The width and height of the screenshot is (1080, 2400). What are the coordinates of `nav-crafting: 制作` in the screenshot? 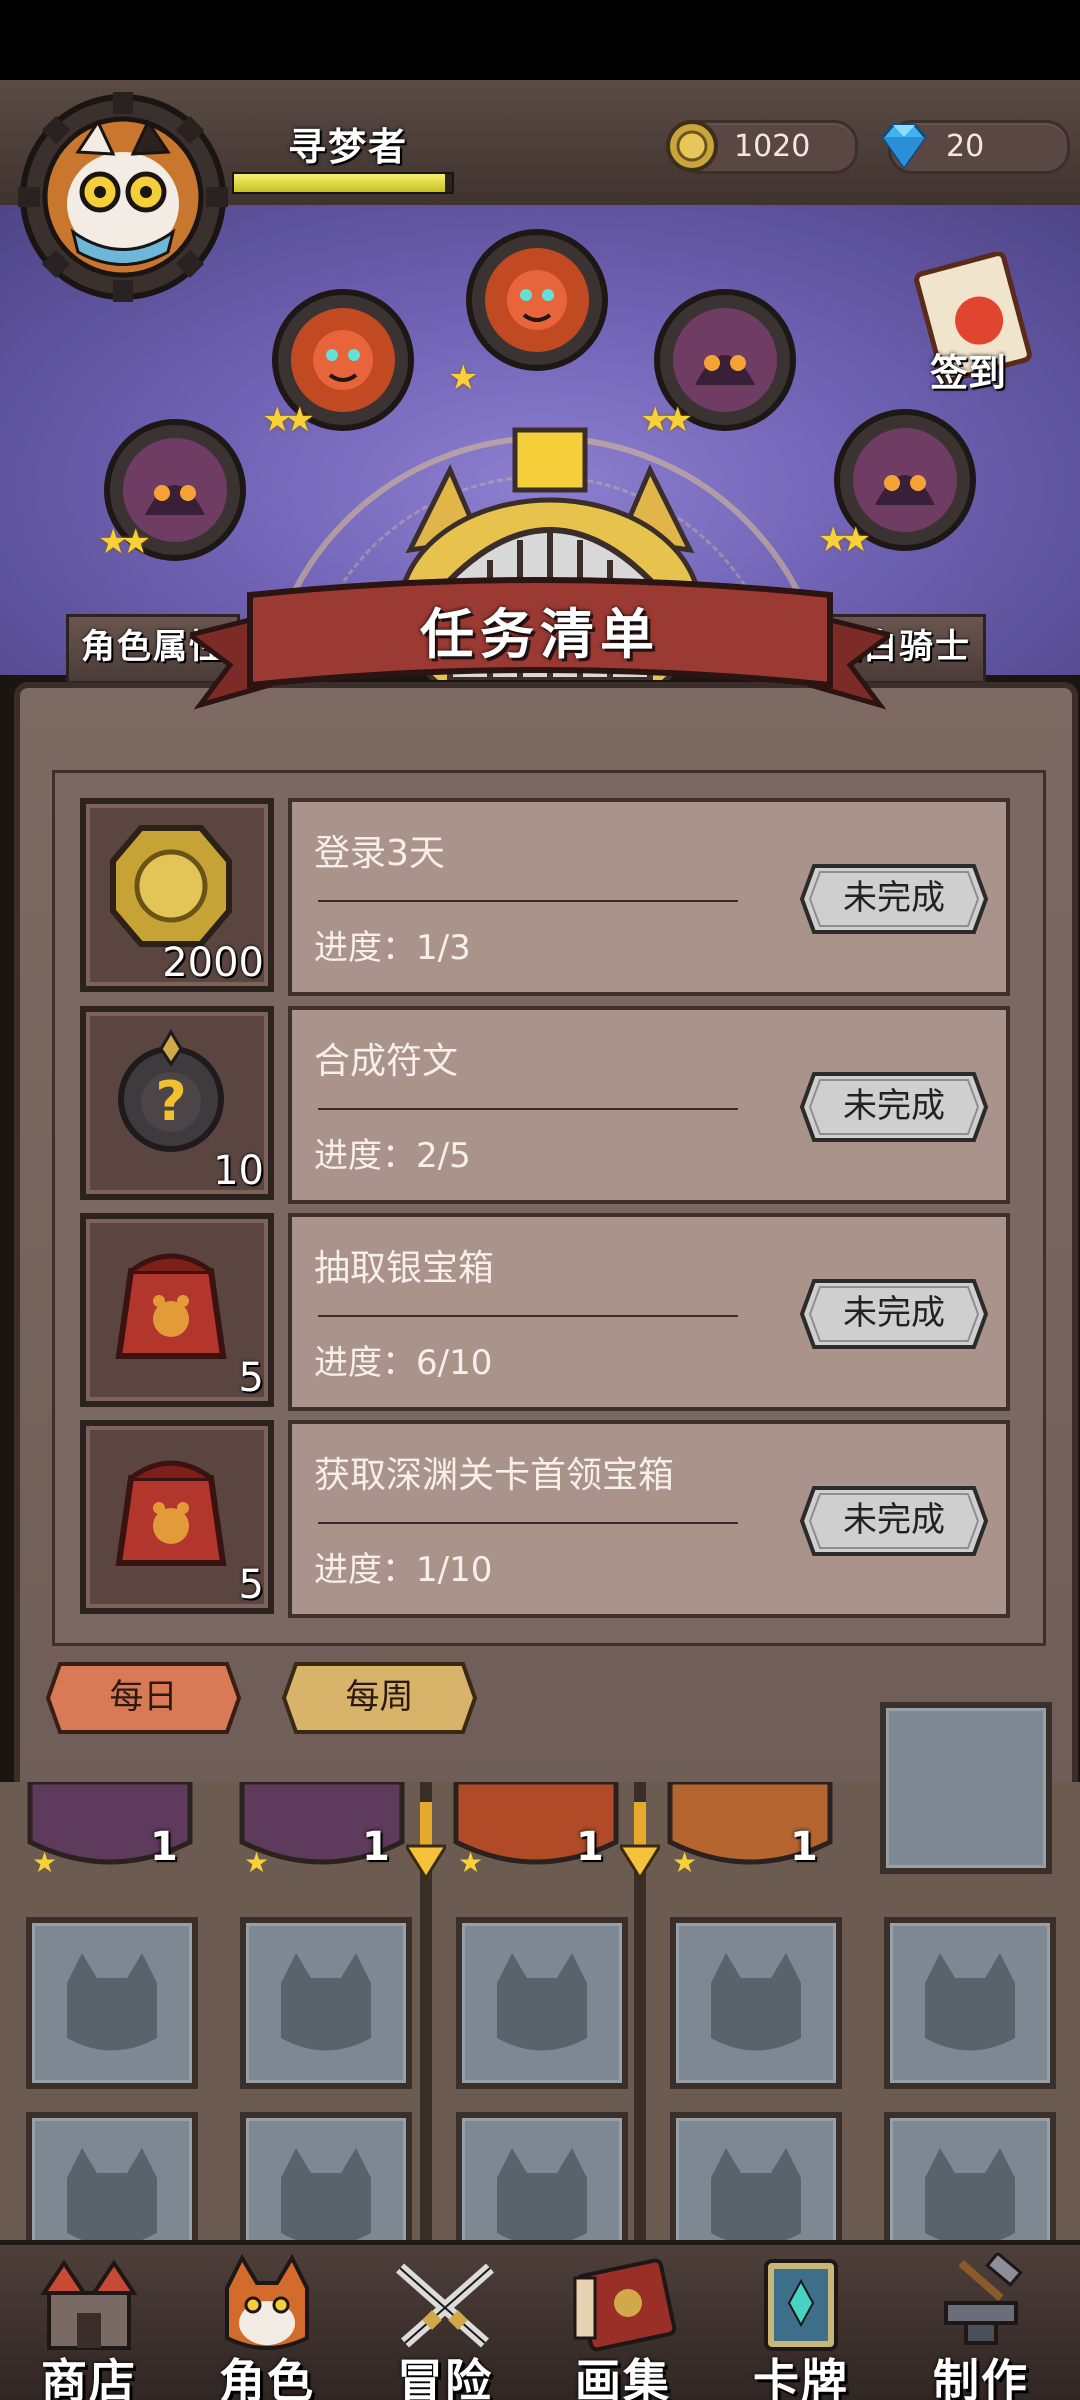 It's located at (981, 2322).